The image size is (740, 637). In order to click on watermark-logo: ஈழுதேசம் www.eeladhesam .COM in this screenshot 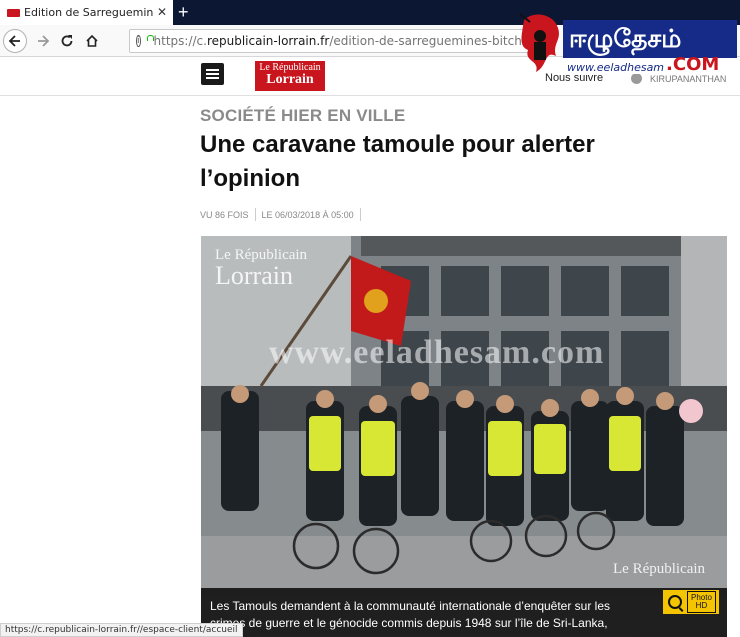, I will do `click(625, 42)`.